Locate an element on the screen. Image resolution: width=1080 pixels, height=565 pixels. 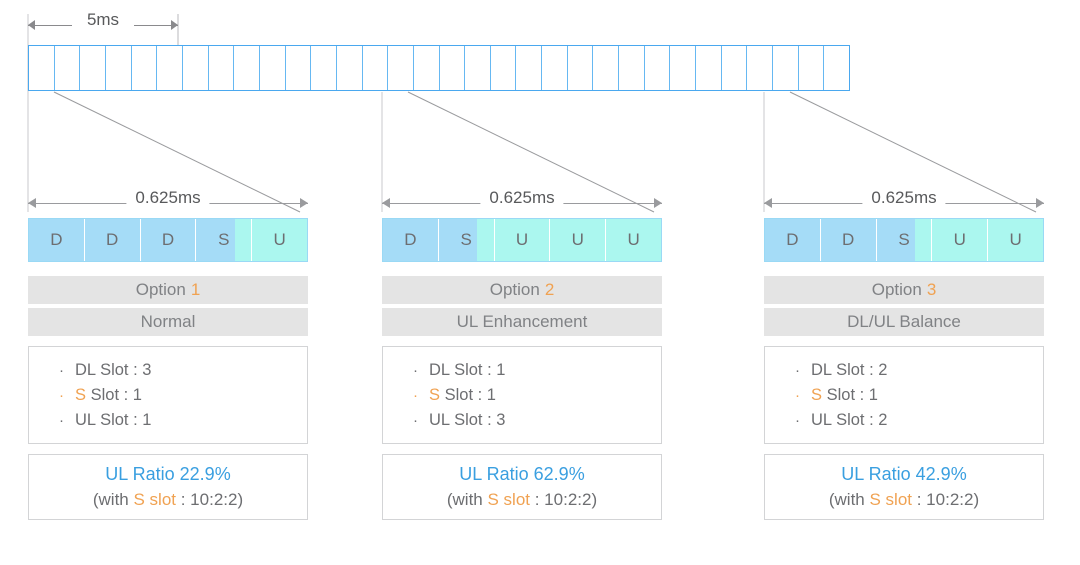
option-title-1: Option 1 is located at coordinates (168, 290).